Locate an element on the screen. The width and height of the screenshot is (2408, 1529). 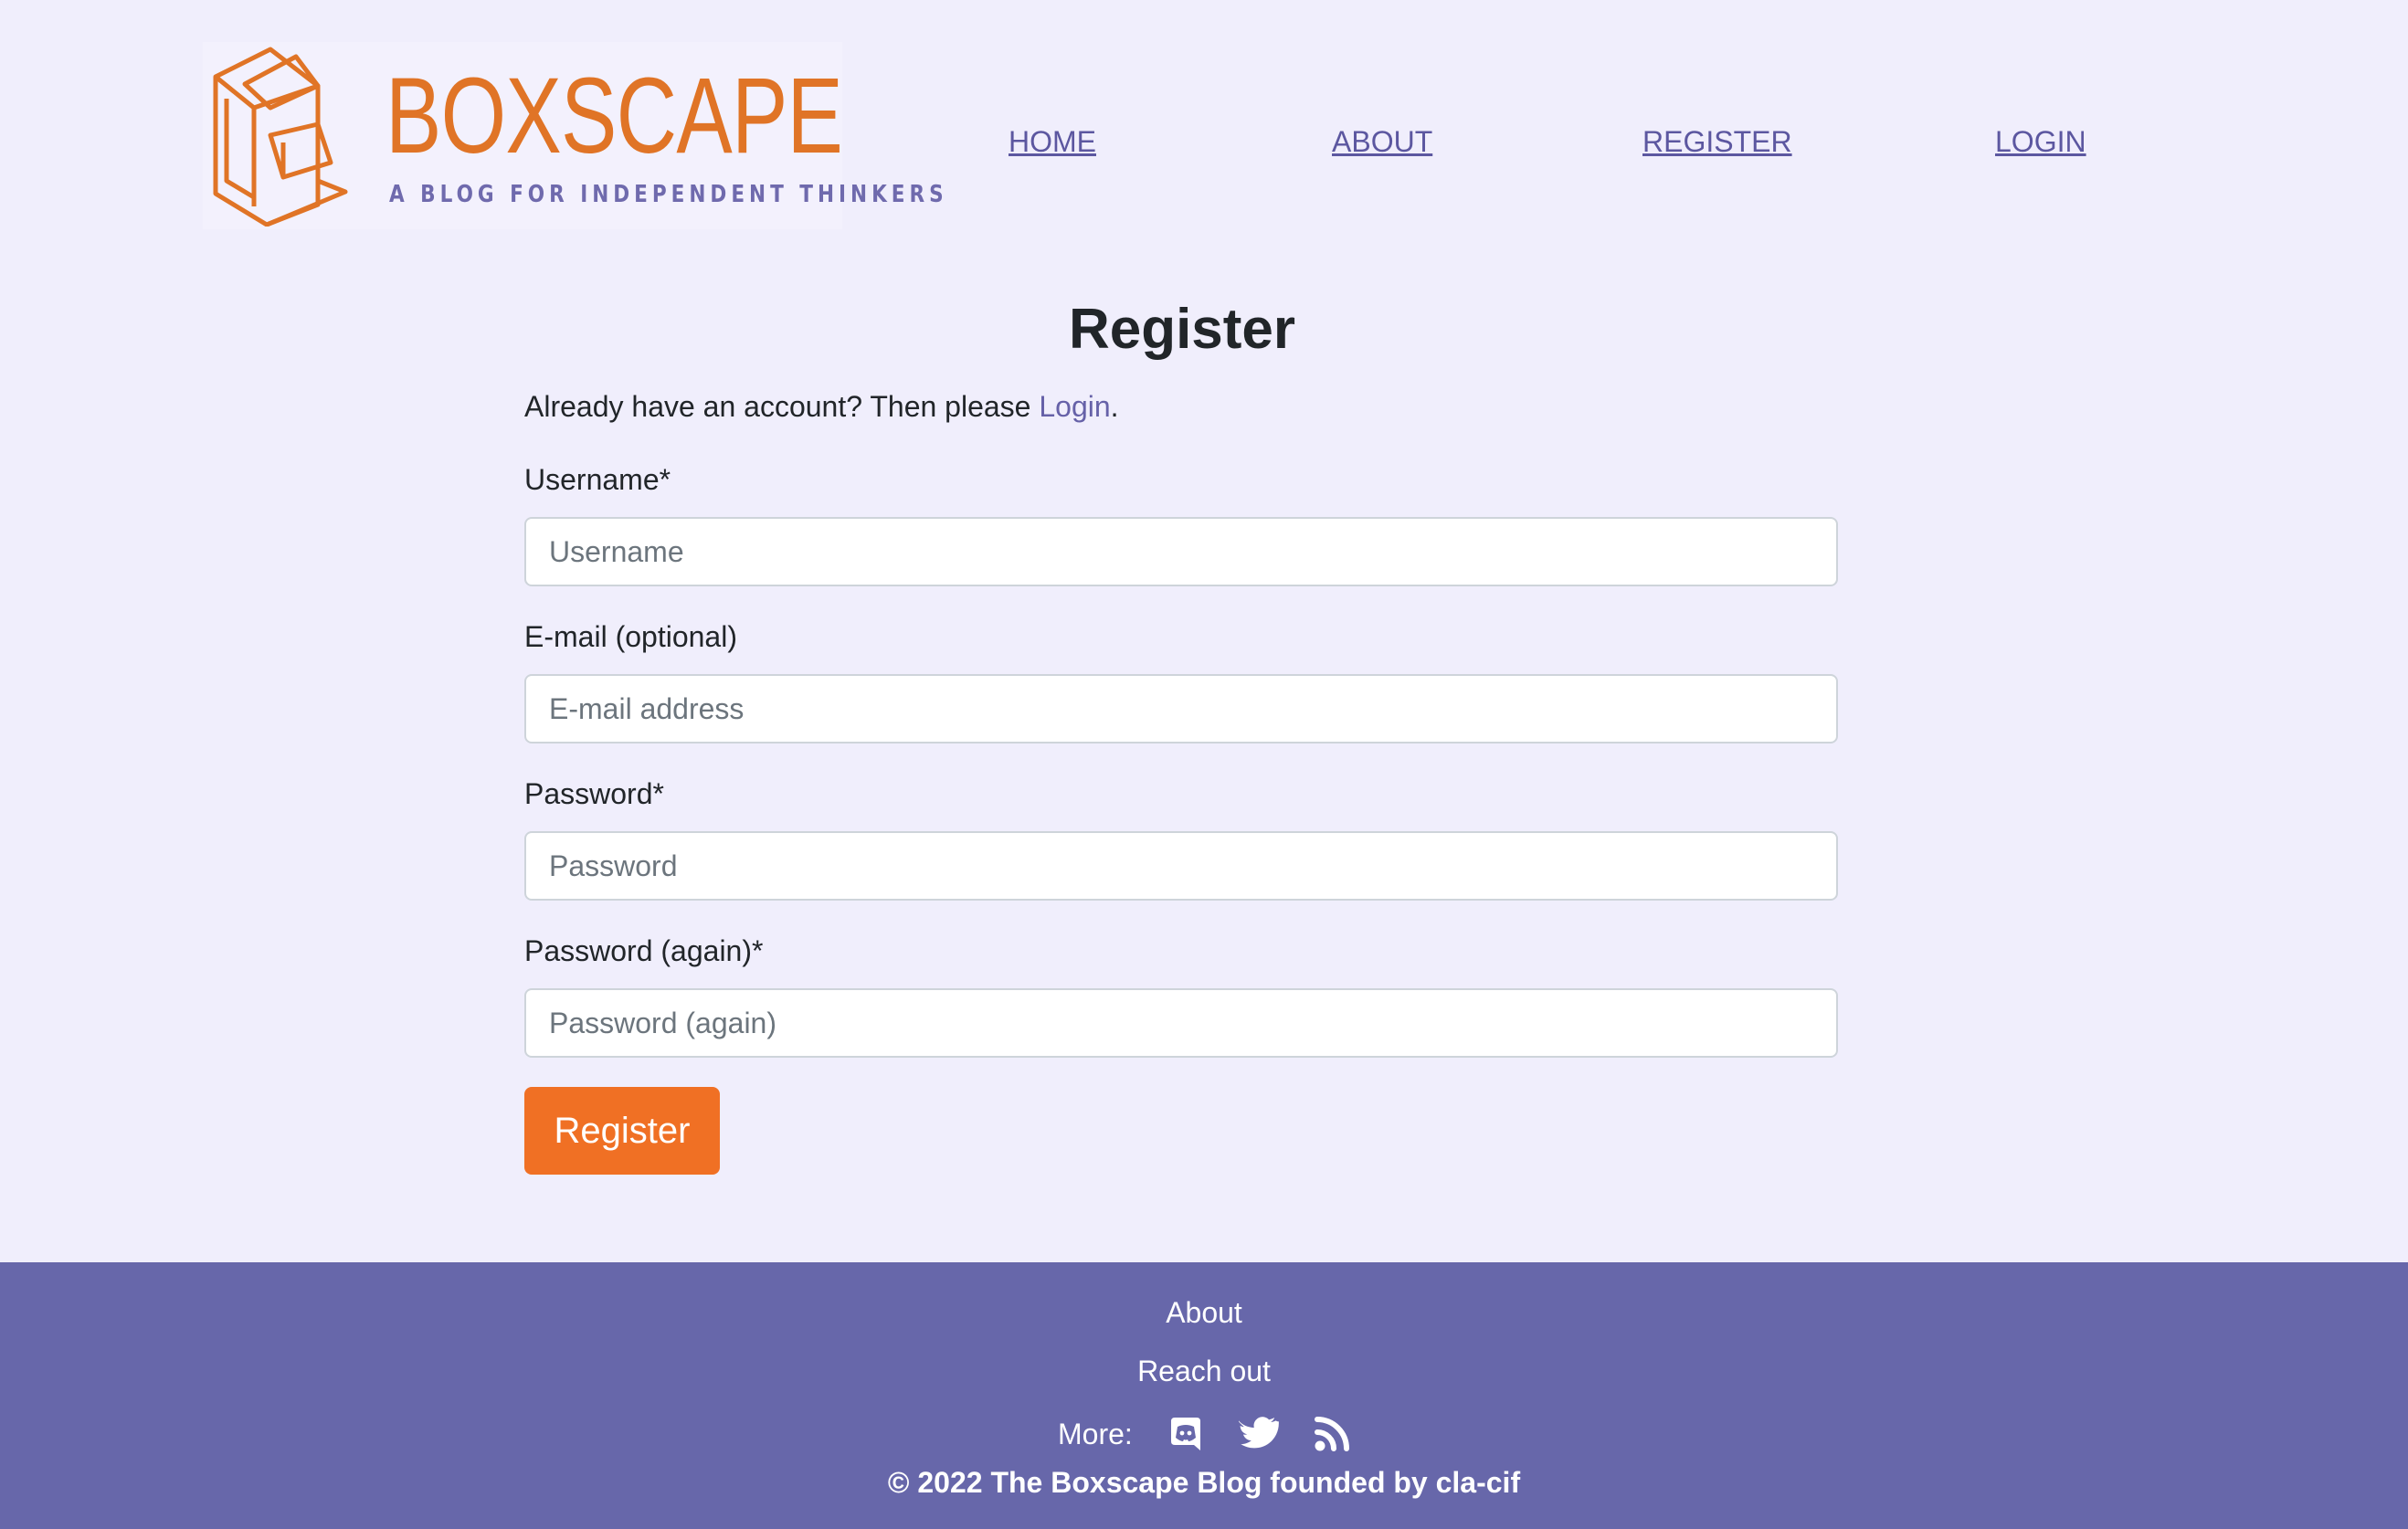
boxscape-logo-icon is located at coordinates (280, 137).